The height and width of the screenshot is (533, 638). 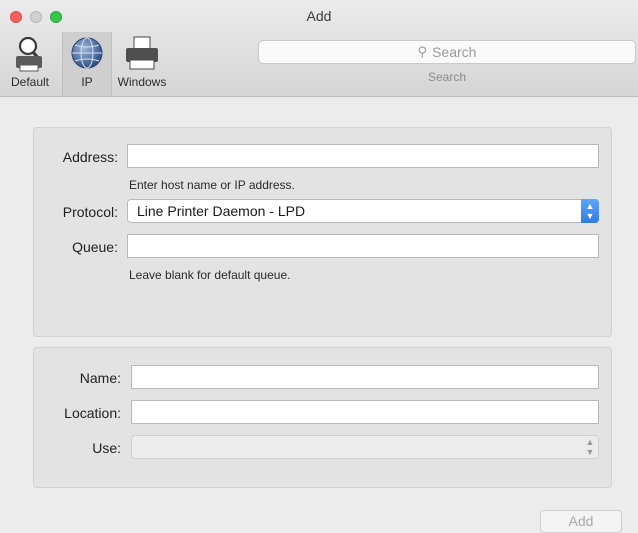 What do you see at coordinates (365, 412) in the screenshot?
I see `location-field` at bounding box center [365, 412].